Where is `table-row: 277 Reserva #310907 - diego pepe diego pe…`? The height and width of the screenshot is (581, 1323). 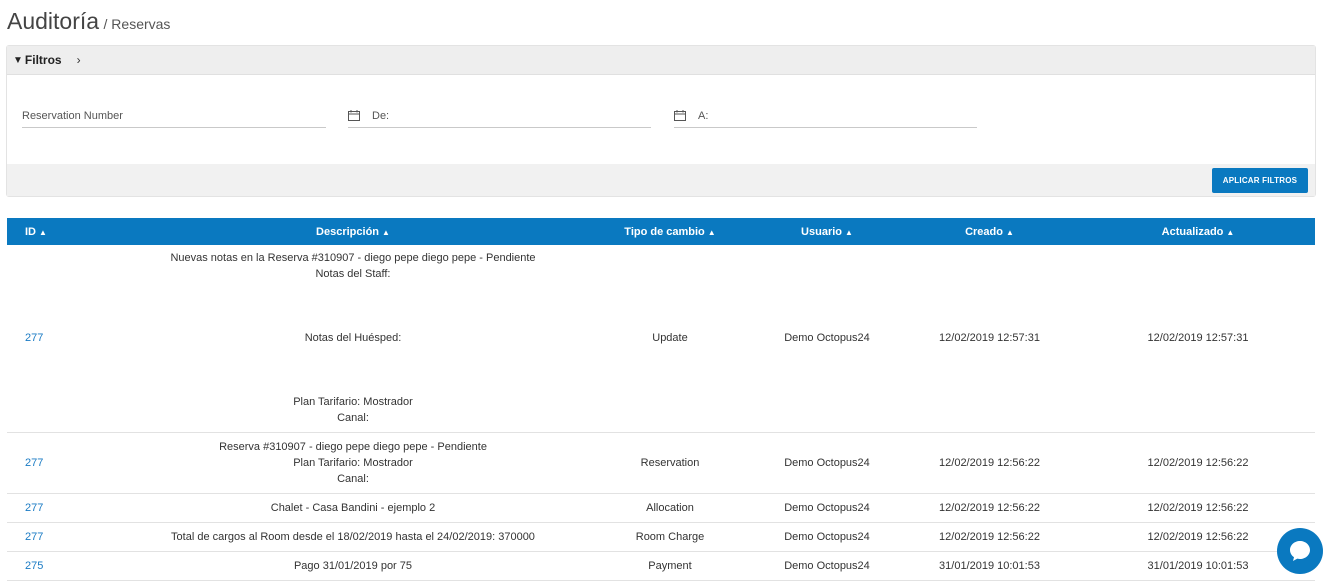
table-row: 277 Reserva #310907 - diego pepe diego pe… is located at coordinates (661, 463).